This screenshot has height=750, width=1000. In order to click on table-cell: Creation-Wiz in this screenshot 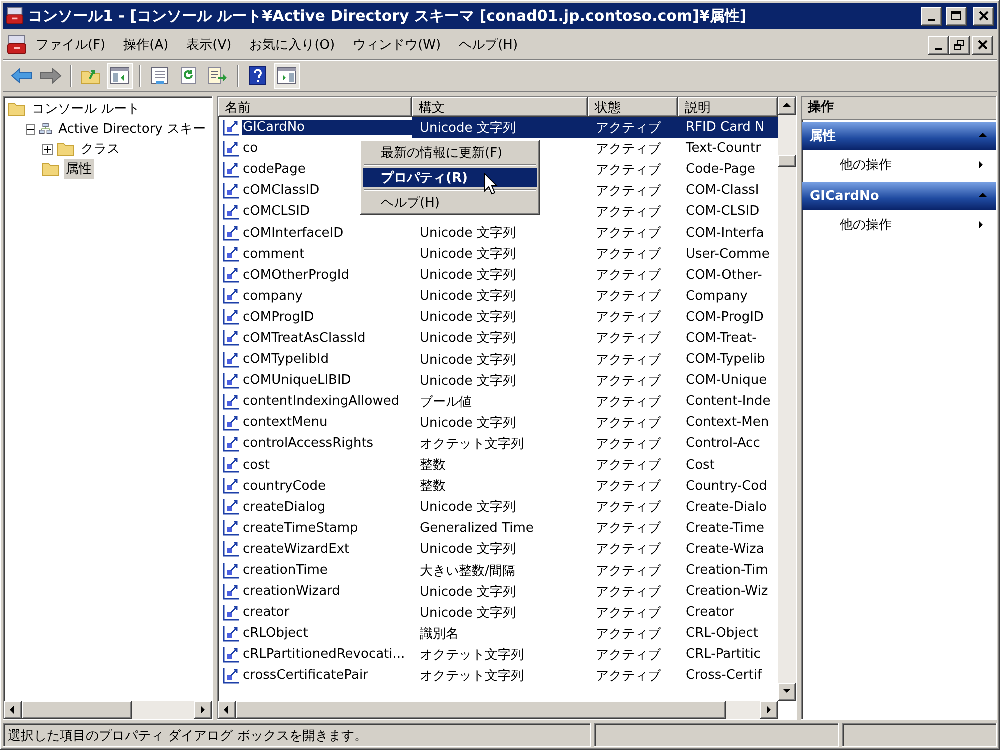, I will do `click(728, 591)`.